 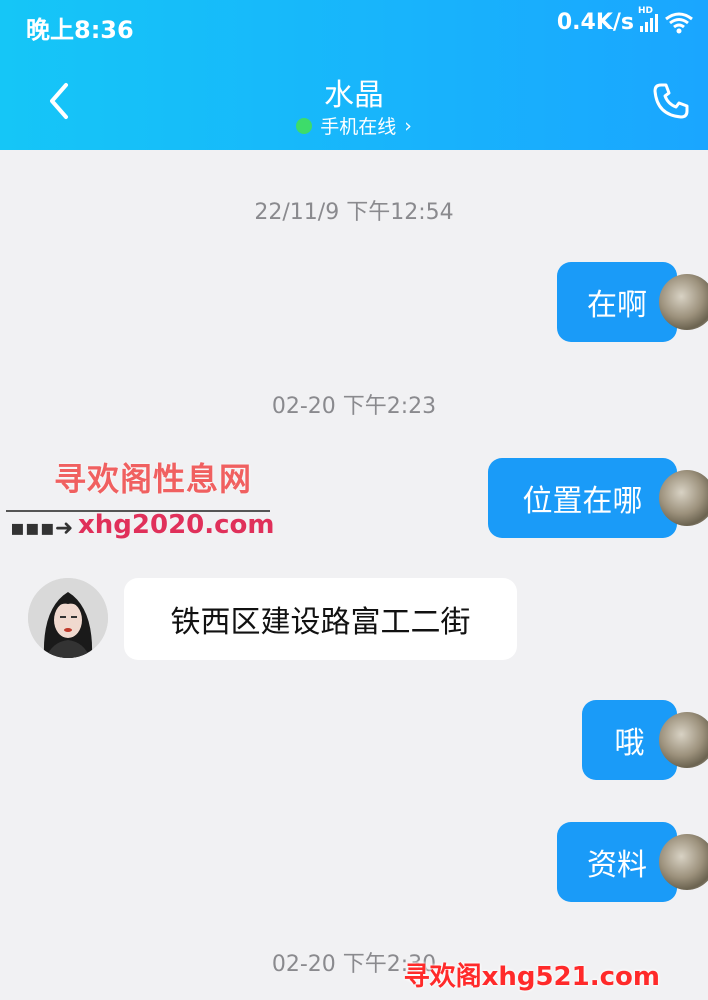 I want to click on subtitle-chevron: ›, so click(x=408, y=125).